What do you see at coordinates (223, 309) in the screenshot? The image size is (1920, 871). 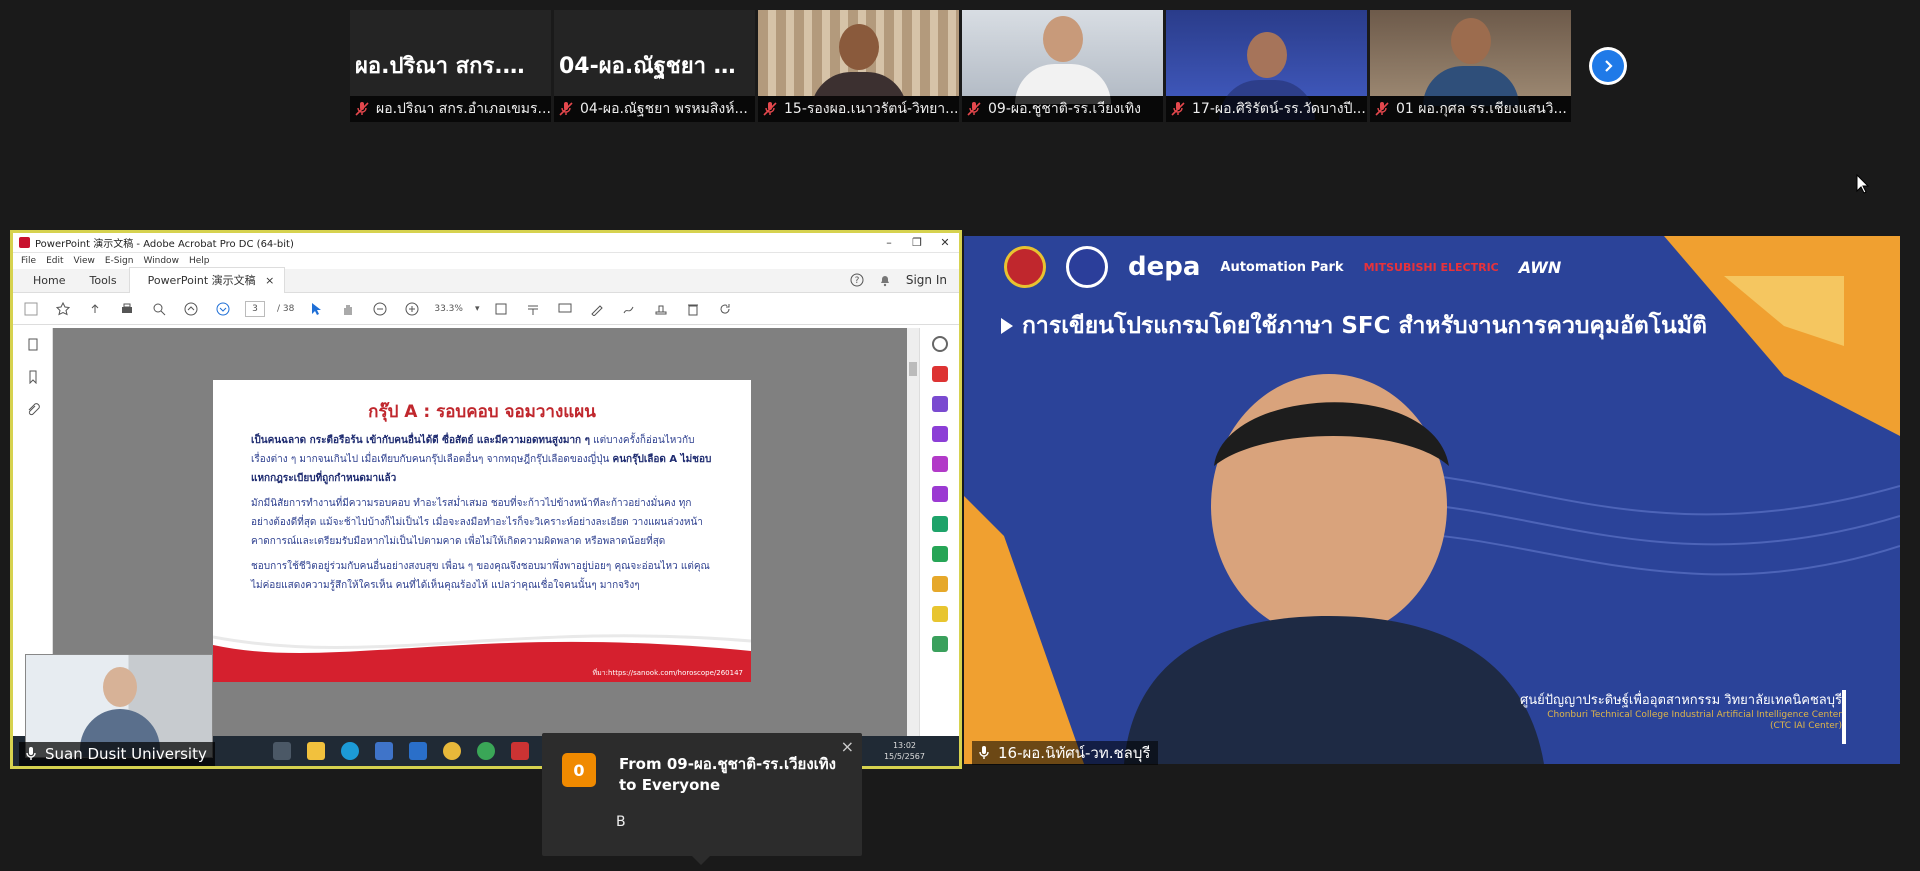 I see `page-down-icon` at bounding box center [223, 309].